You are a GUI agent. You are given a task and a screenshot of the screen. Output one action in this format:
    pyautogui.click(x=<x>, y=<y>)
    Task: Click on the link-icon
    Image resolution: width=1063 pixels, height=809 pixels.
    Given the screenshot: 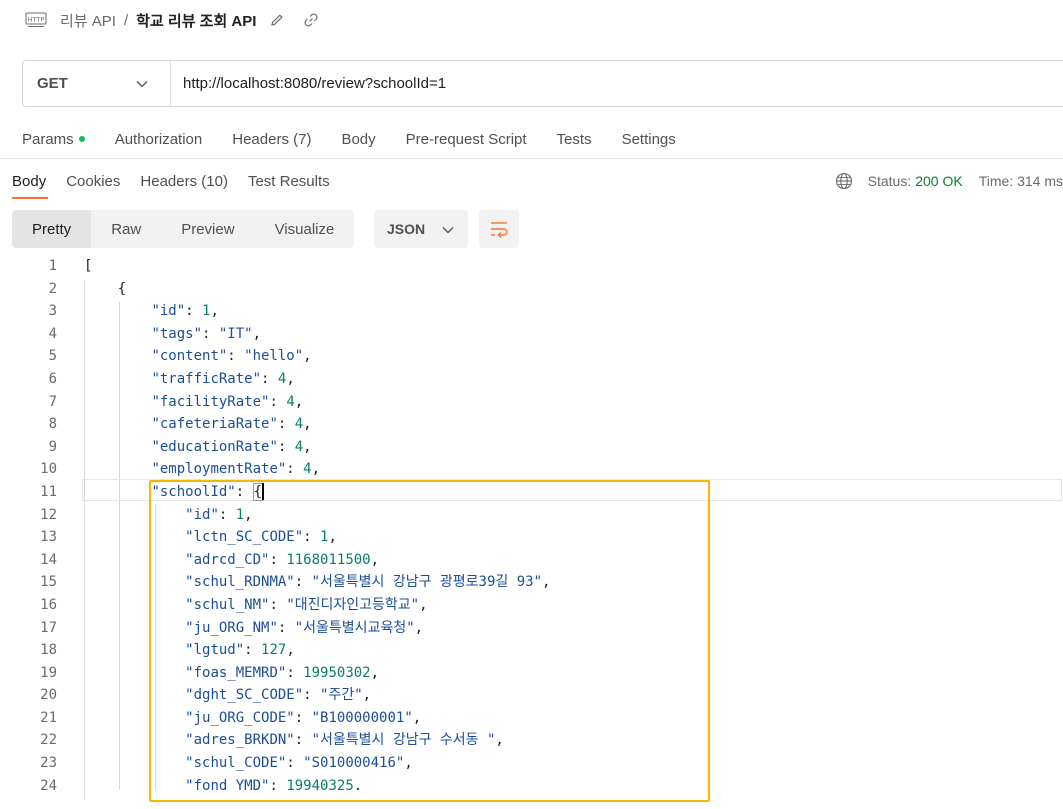 What is the action you would take?
    pyautogui.click(x=311, y=20)
    